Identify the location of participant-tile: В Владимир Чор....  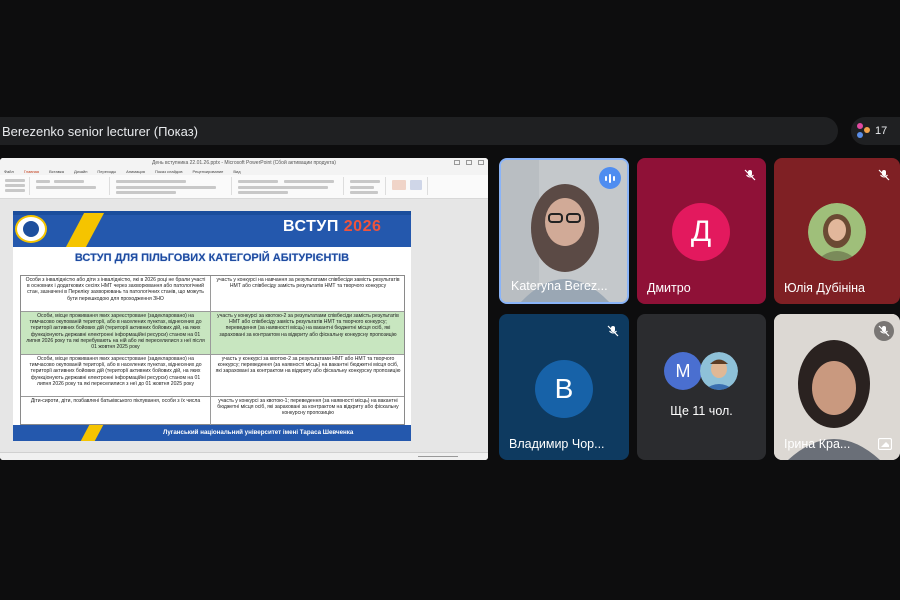
(564, 387).